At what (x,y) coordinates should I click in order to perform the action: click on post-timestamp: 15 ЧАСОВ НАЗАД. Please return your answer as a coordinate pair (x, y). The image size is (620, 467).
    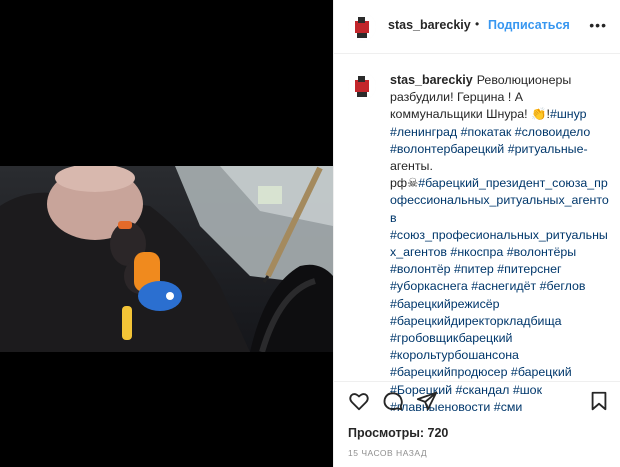
    Looking at the image, I should click on (387, 453).